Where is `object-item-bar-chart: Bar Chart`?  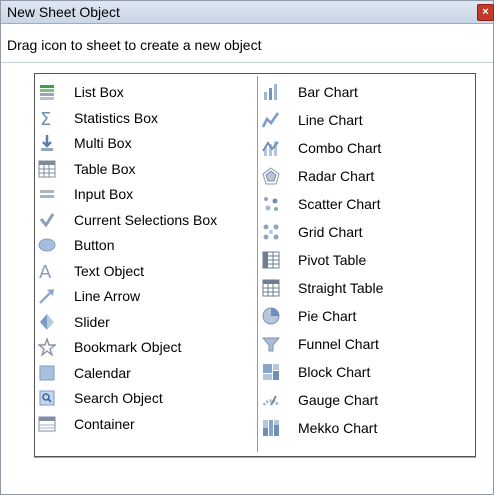 object-item-bar-chart: Bar Chart is located at coordinates (310, 92).